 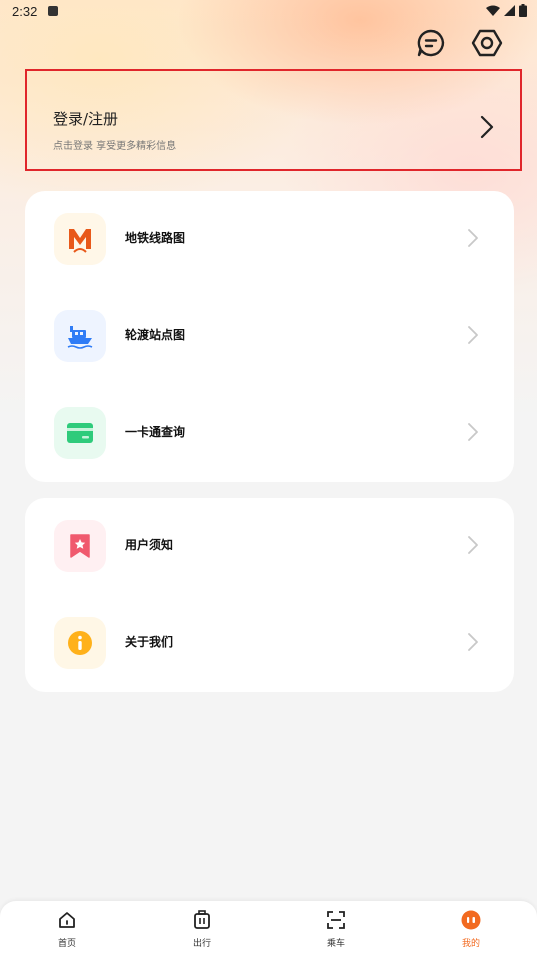 I want to click on card-icon-container, so click(x=80, y=433).